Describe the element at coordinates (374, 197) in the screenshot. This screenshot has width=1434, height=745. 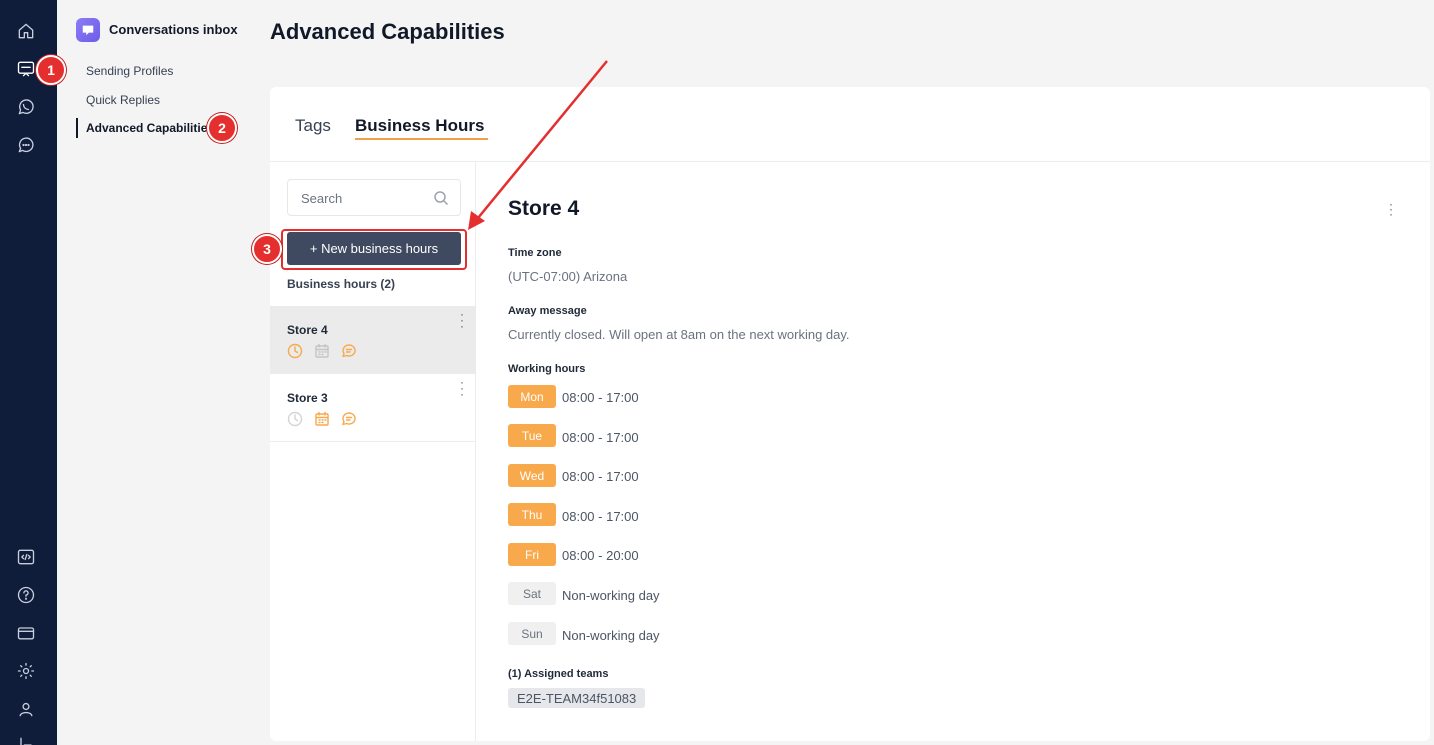
I see `search-input: Search` at that location.